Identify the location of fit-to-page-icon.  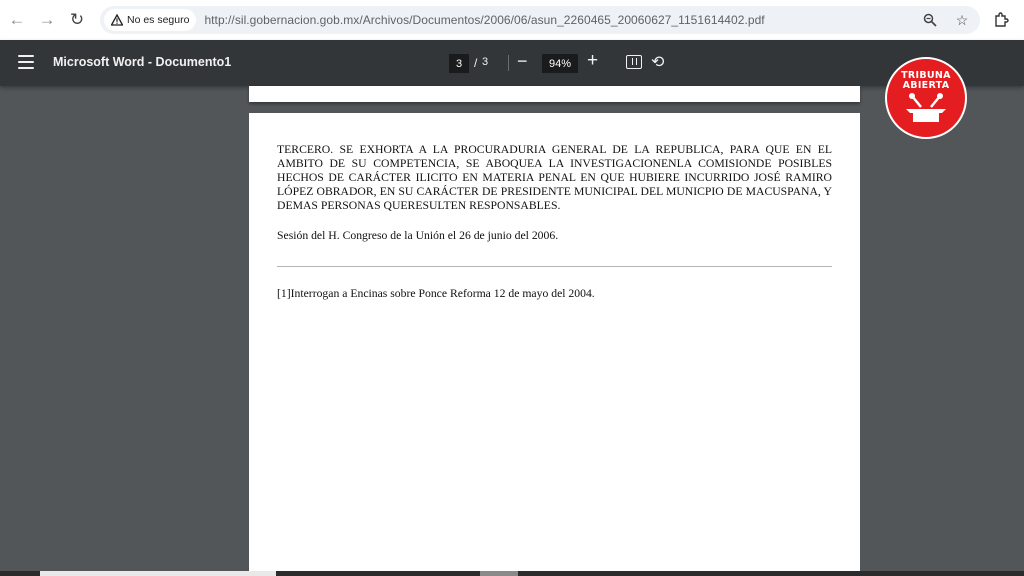
(634, 62).